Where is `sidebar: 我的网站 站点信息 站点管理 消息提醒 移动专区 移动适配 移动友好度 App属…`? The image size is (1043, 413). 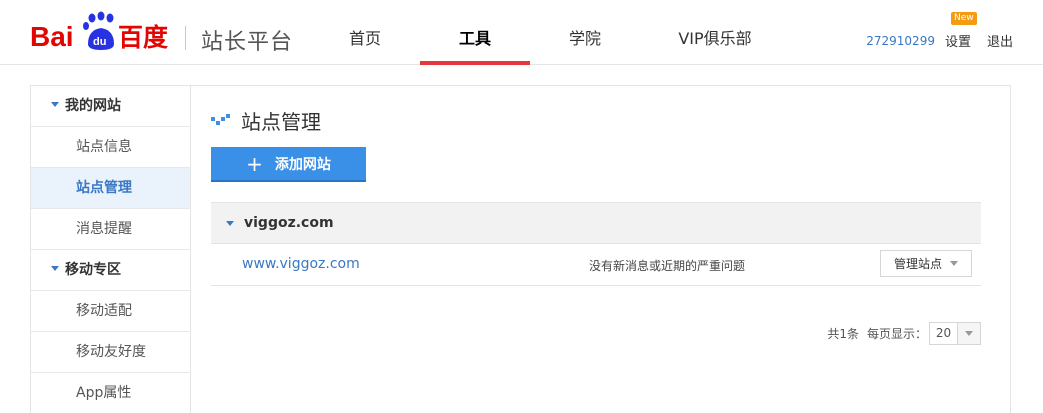 sidebar: 我的网站 站点信息 站点管理 消息提醒 移动专区 移动适配 移动友好度 App属… is located at coordinates (111, 249).